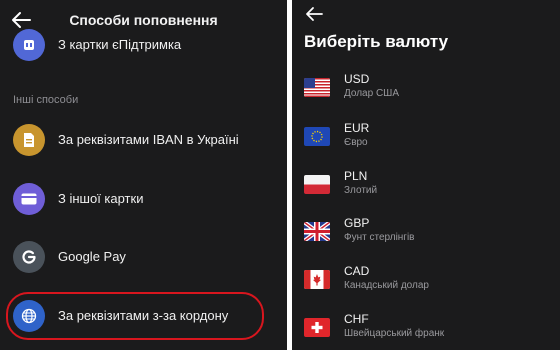 Image resolution: width=560 pixels, height=350 pixels. What do you see at coordinates (148, 139) in the screenshot?
I see `method-label: За реквізитами IBAN в Україні` at bounding box center [148, 139].